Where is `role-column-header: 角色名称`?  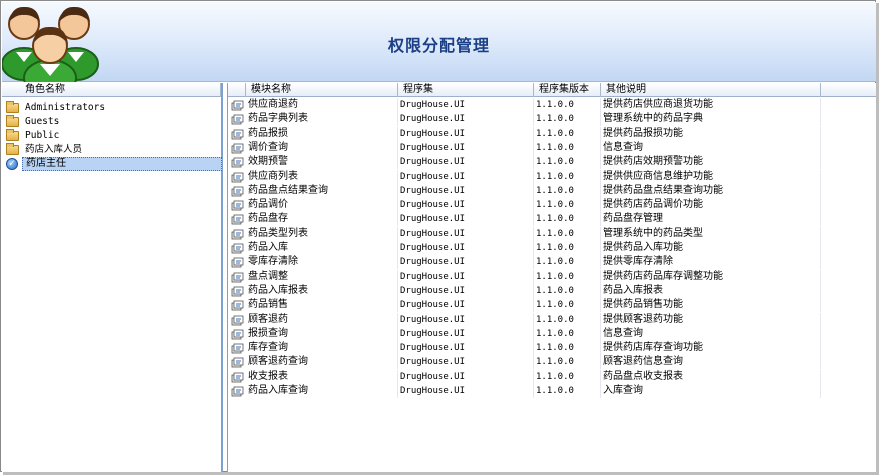 role-column-header: 角色名称 is located at coordinates (111, 90).